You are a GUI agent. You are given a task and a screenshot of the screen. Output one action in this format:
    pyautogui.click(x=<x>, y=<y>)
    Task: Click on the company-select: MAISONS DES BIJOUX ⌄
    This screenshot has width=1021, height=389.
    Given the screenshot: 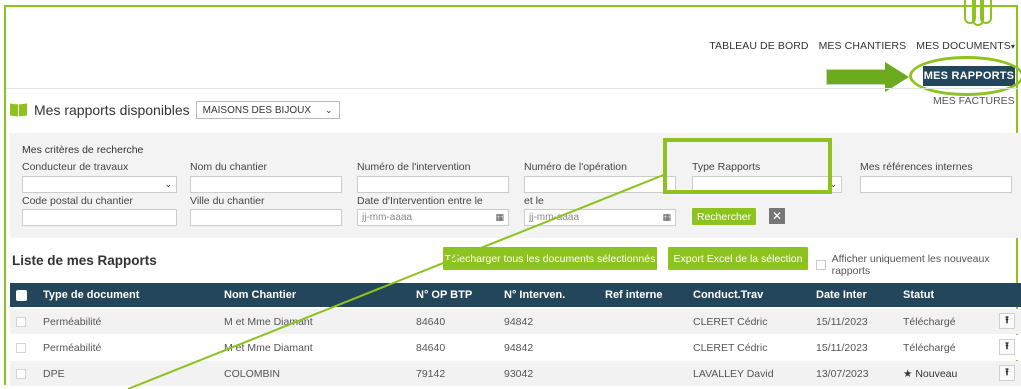 What is the action you would take?
    pyautogui.click(x=267, y=110)
    